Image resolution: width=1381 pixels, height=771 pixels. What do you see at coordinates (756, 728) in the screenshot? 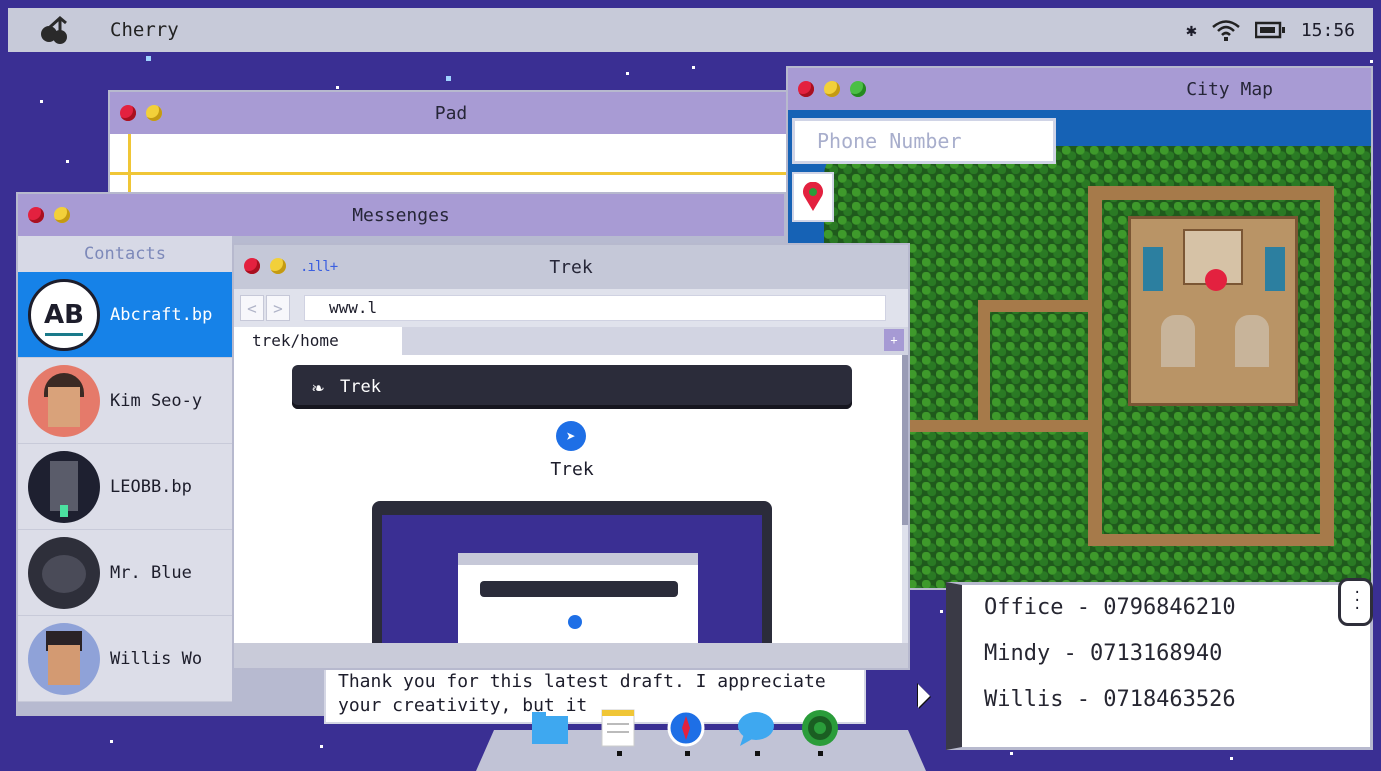
I see `chat-bubble-icon` at bounding box center [756, 728].